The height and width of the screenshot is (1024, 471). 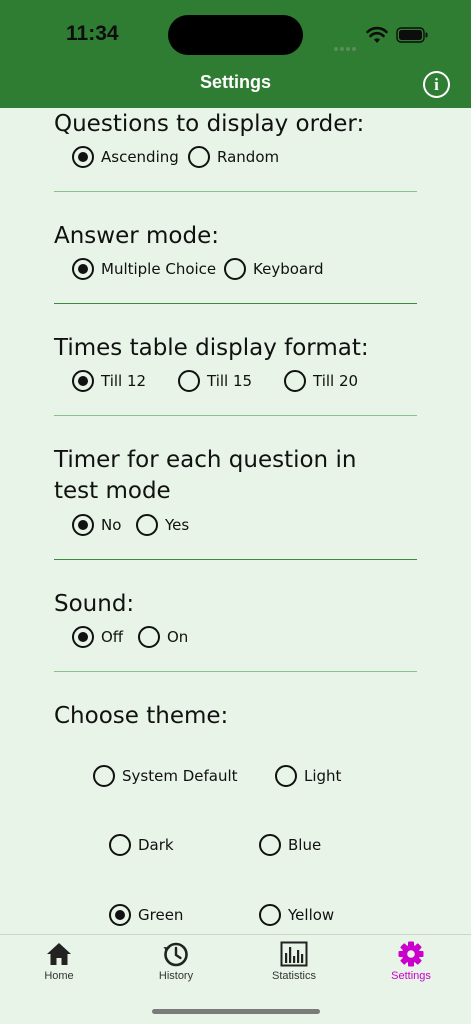 What do you see at coordinates (294, 954) in the screenshot?
I see `statistics-icon` at bounding box center [294, 954].